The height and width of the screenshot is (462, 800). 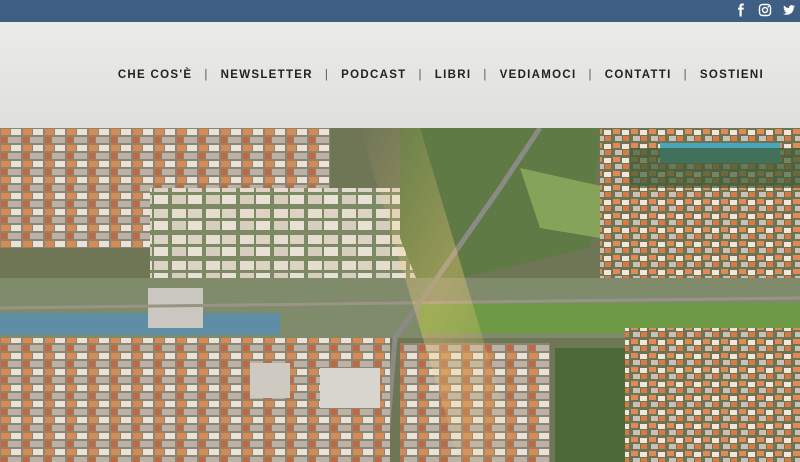 What do you see at coordinates (741, 10) in the screenshot?
I see `facebook-icon` at bounding box center [741, 10].